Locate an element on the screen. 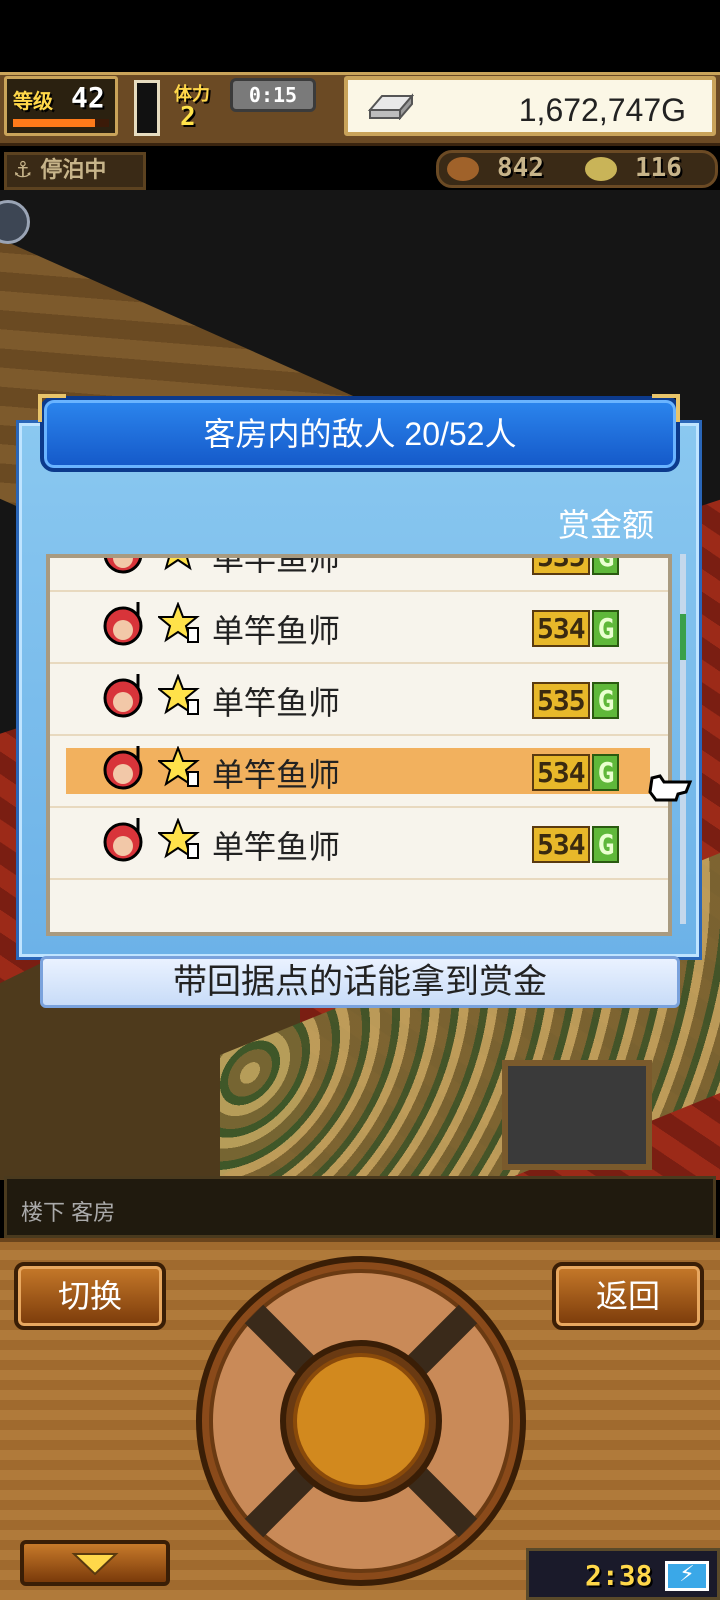 This screenshot has width=720, height=1600. status-clock: 2:38 ⚡ is located at coordinates (623, 1574).